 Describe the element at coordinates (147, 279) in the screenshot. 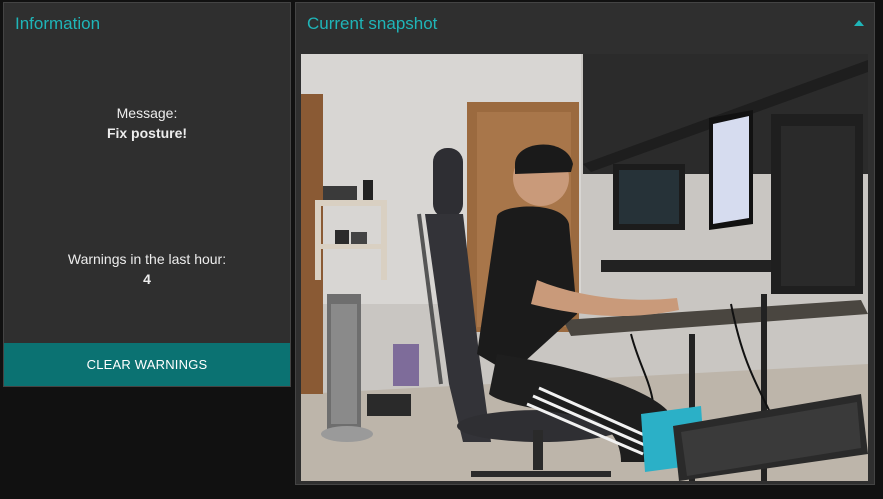

I see `warnings-count: 4` at that location.